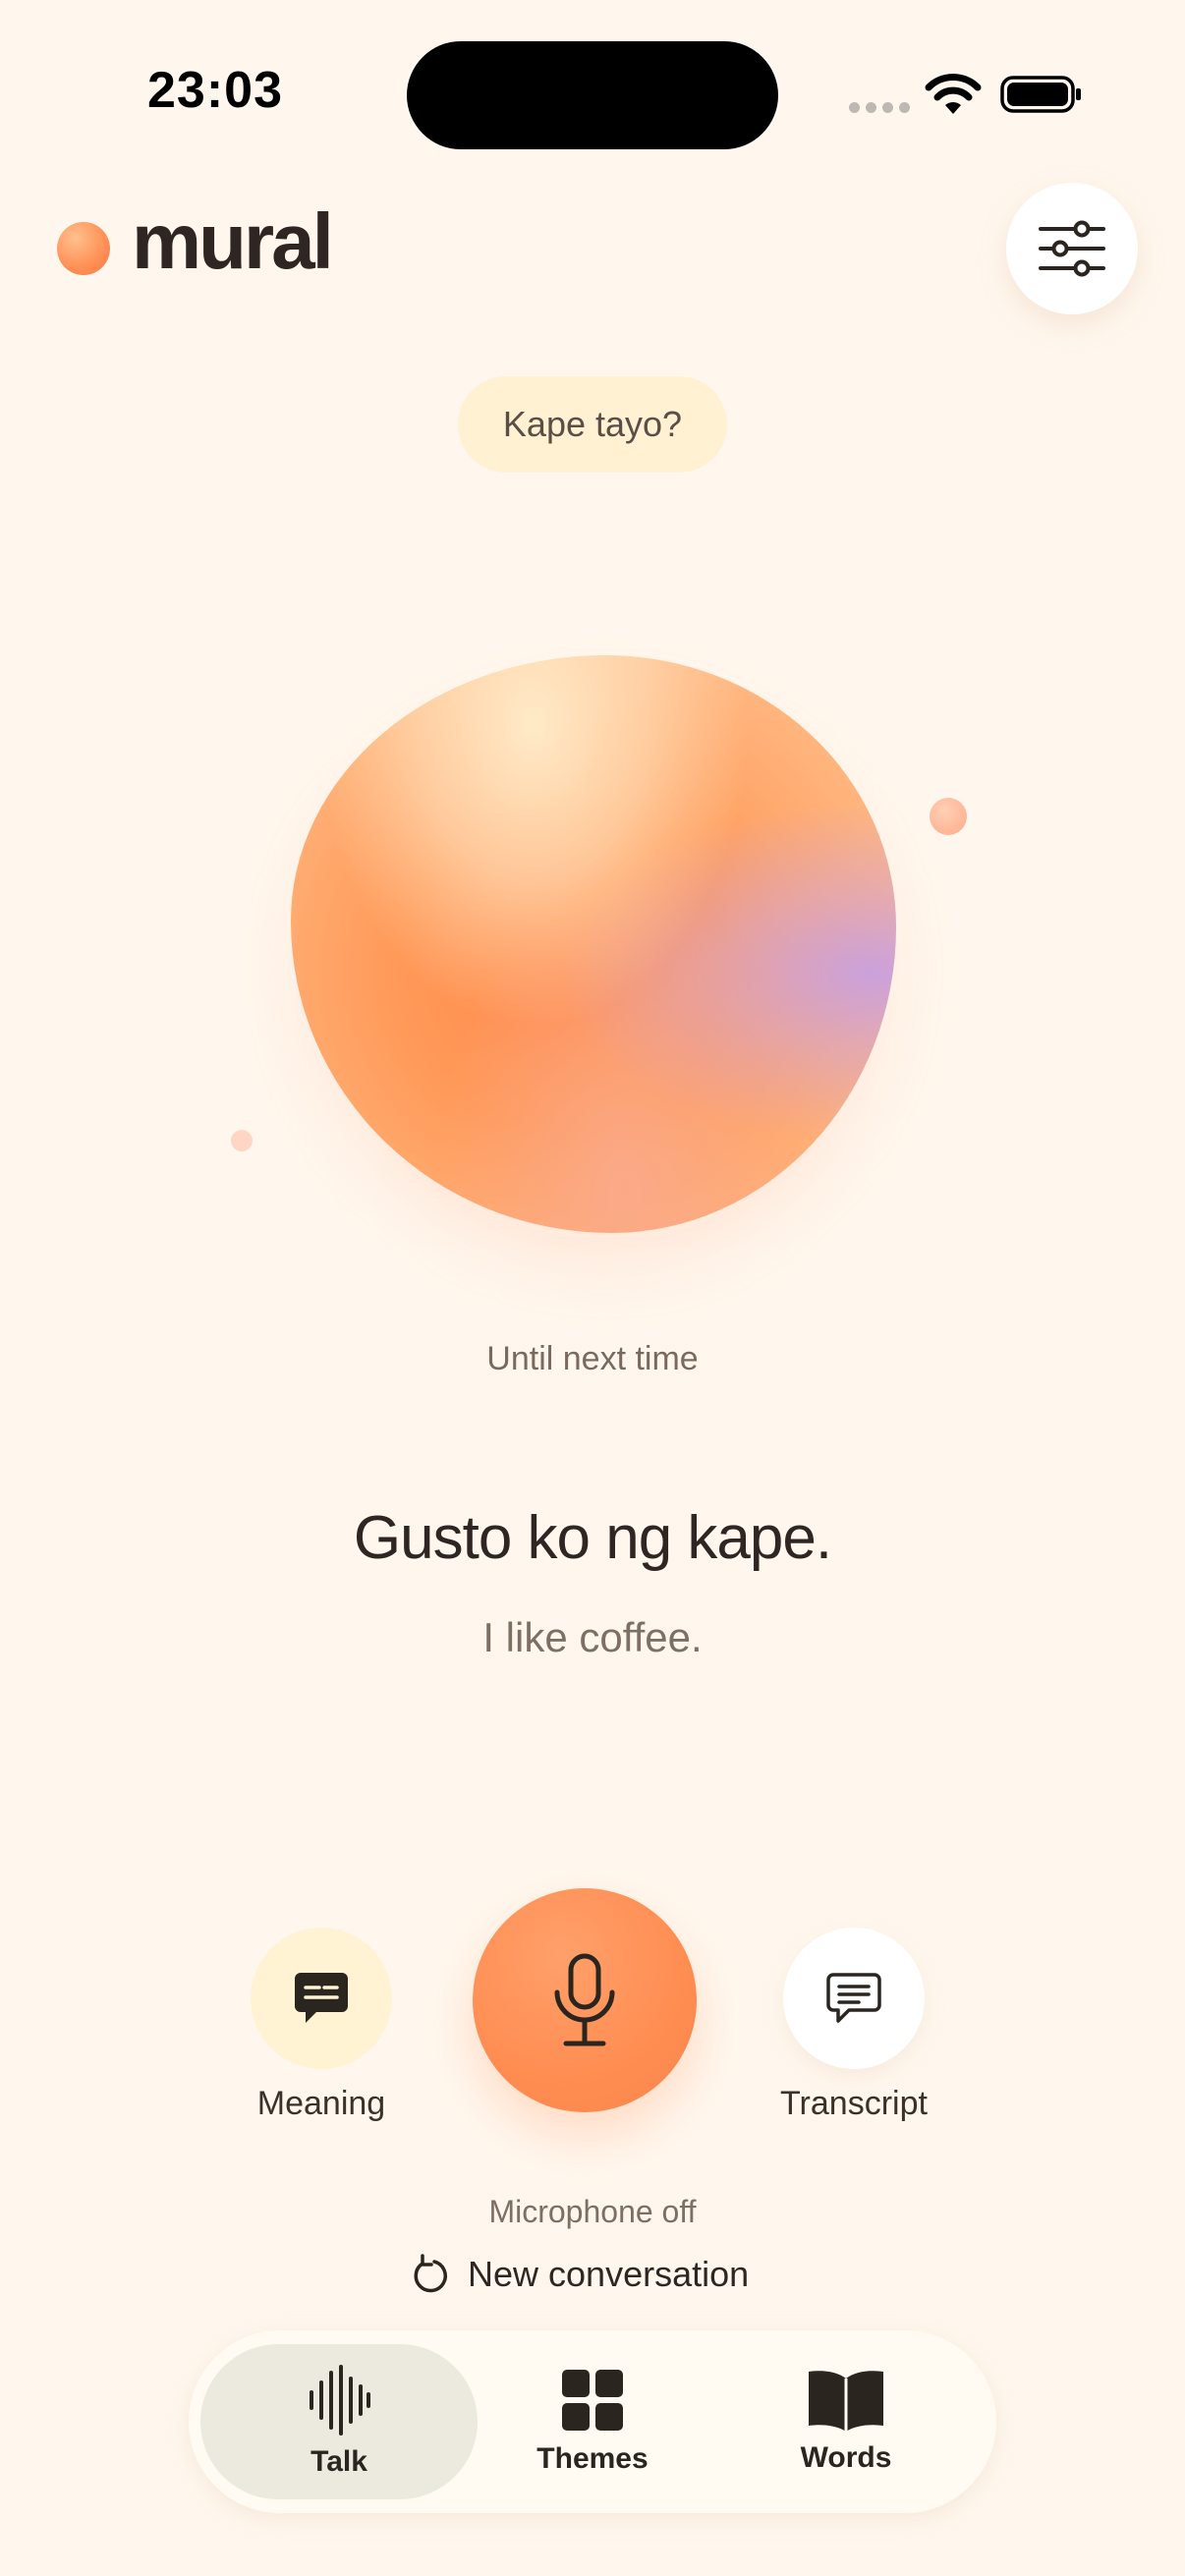  I want to click on tab-bar: Talk Themes Words, so click(592, 2421).